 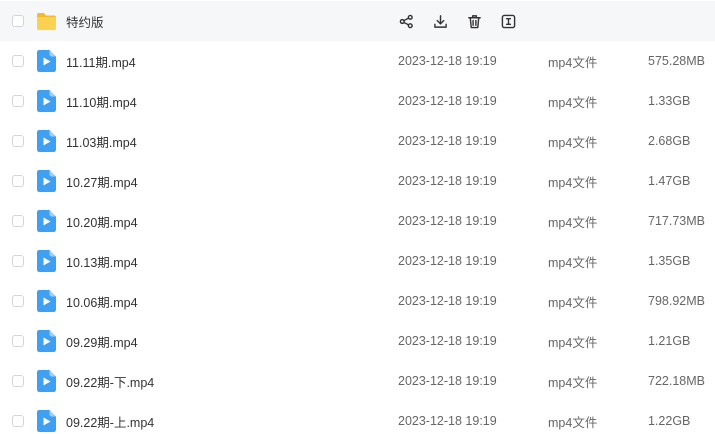 I want to click on delete-icon, so click(x=474, y=21).